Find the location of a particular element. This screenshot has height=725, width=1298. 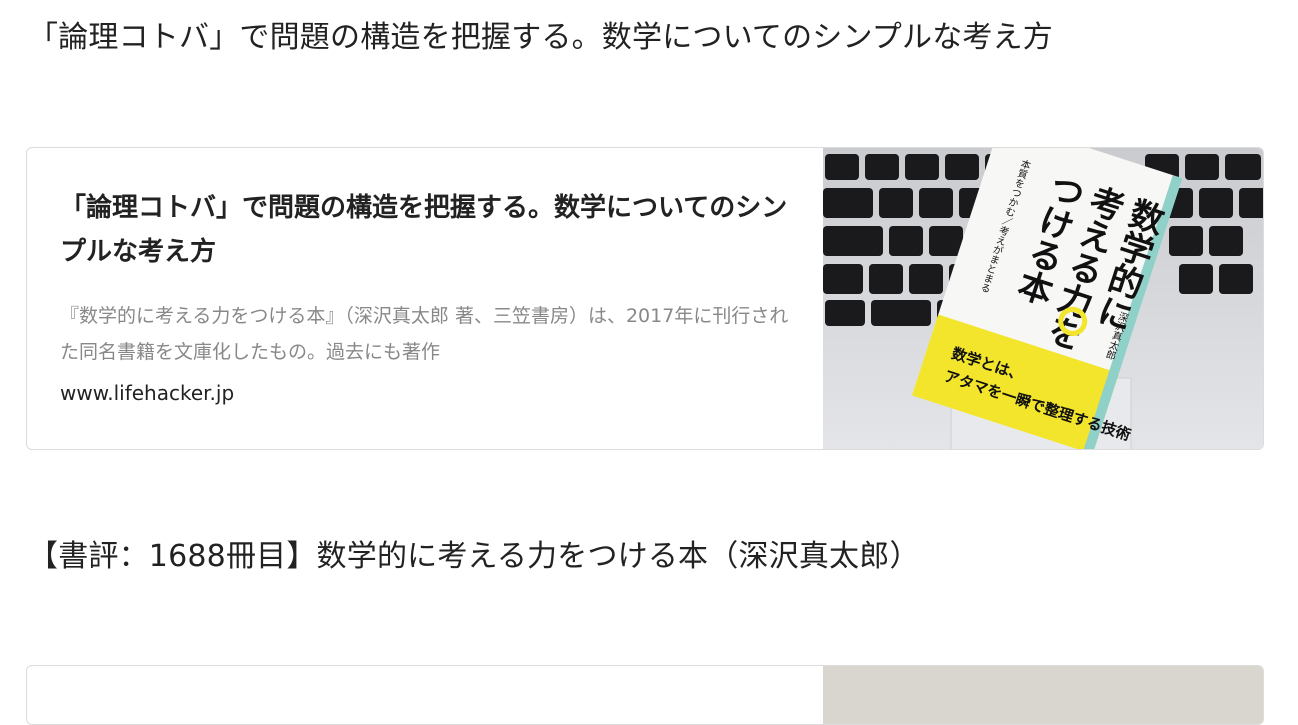

link-card-url: www.lifehacker.jp is located at coordinates (427, 393).